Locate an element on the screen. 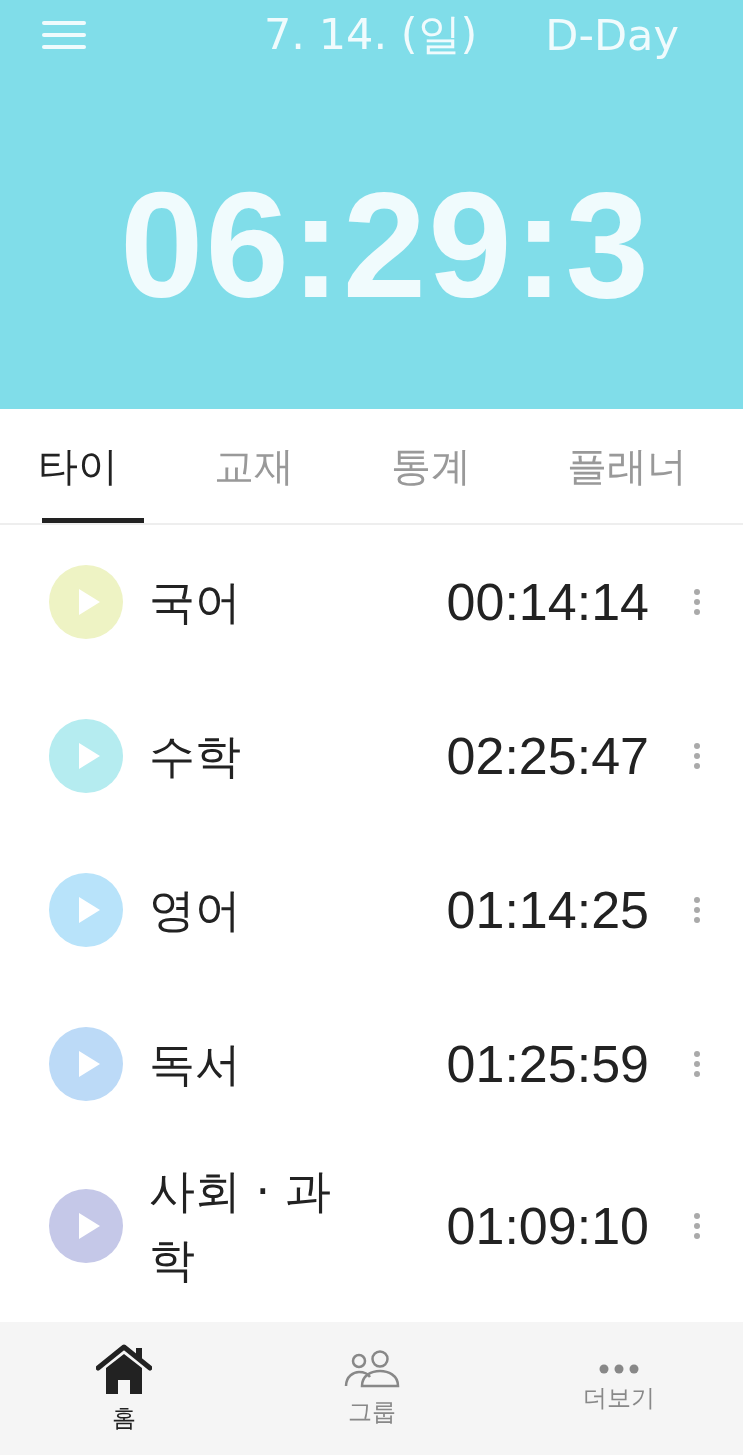 The height and width of the screenshot is (1455, 743). subject-name: 수학 is located at coordinates (195, 756).